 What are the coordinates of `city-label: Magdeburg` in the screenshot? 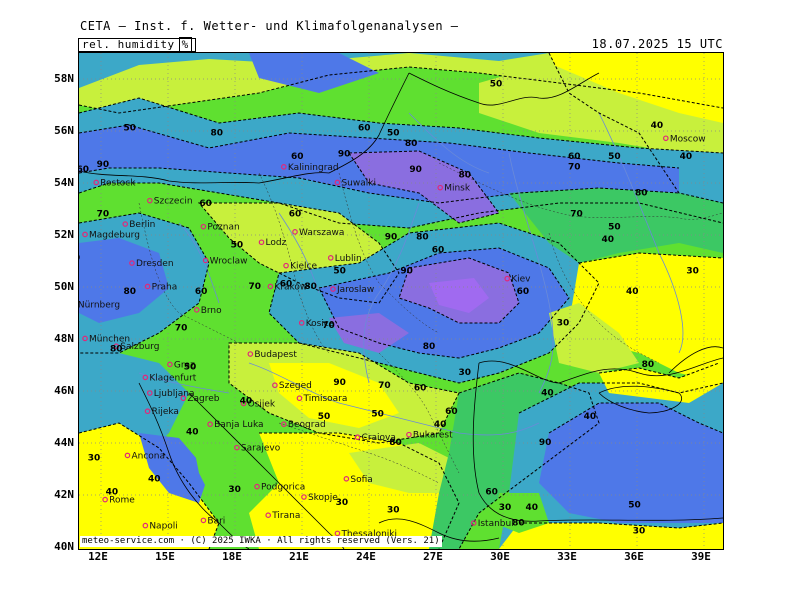 It's located at (114, 235).